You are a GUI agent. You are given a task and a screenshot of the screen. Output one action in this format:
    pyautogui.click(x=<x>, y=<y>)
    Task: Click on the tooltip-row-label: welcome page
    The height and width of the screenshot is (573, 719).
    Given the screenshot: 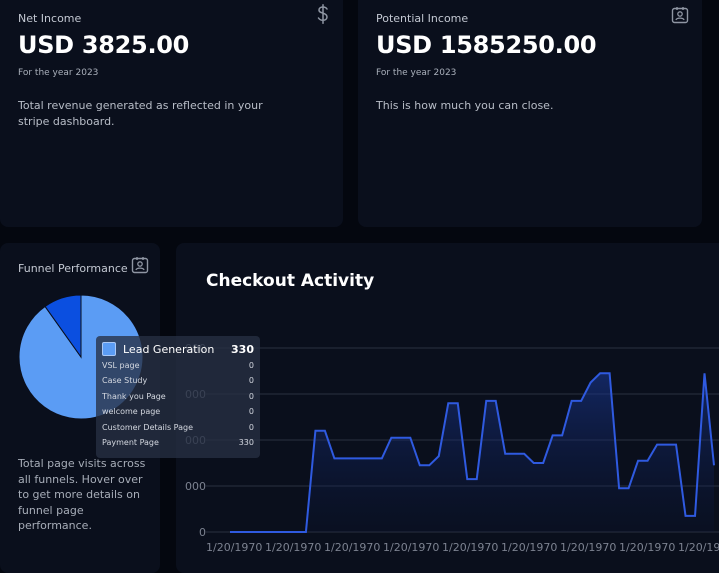 What is the action you would take?
    pyautogui.click(x=131, y=411)
    